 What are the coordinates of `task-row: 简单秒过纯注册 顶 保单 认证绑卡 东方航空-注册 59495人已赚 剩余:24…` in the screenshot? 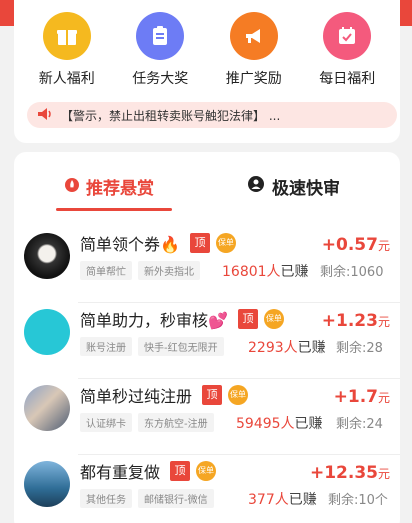 It's located at (207, 417).